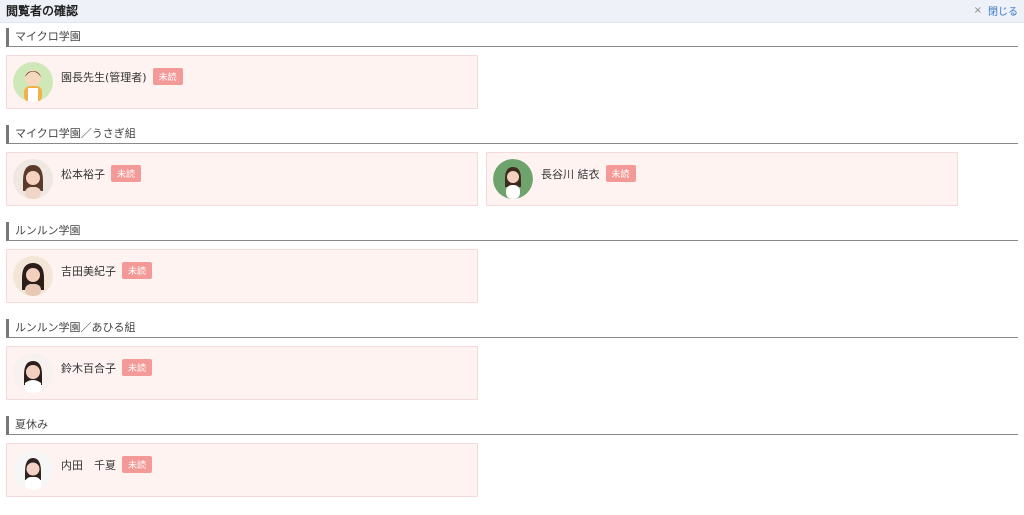 The width and height of the screenshot is (1024, 515). Describe the element at coordinates (512, 373) in the screenshot. I see `section-cards: 鈴木百合子 未読` at that location.